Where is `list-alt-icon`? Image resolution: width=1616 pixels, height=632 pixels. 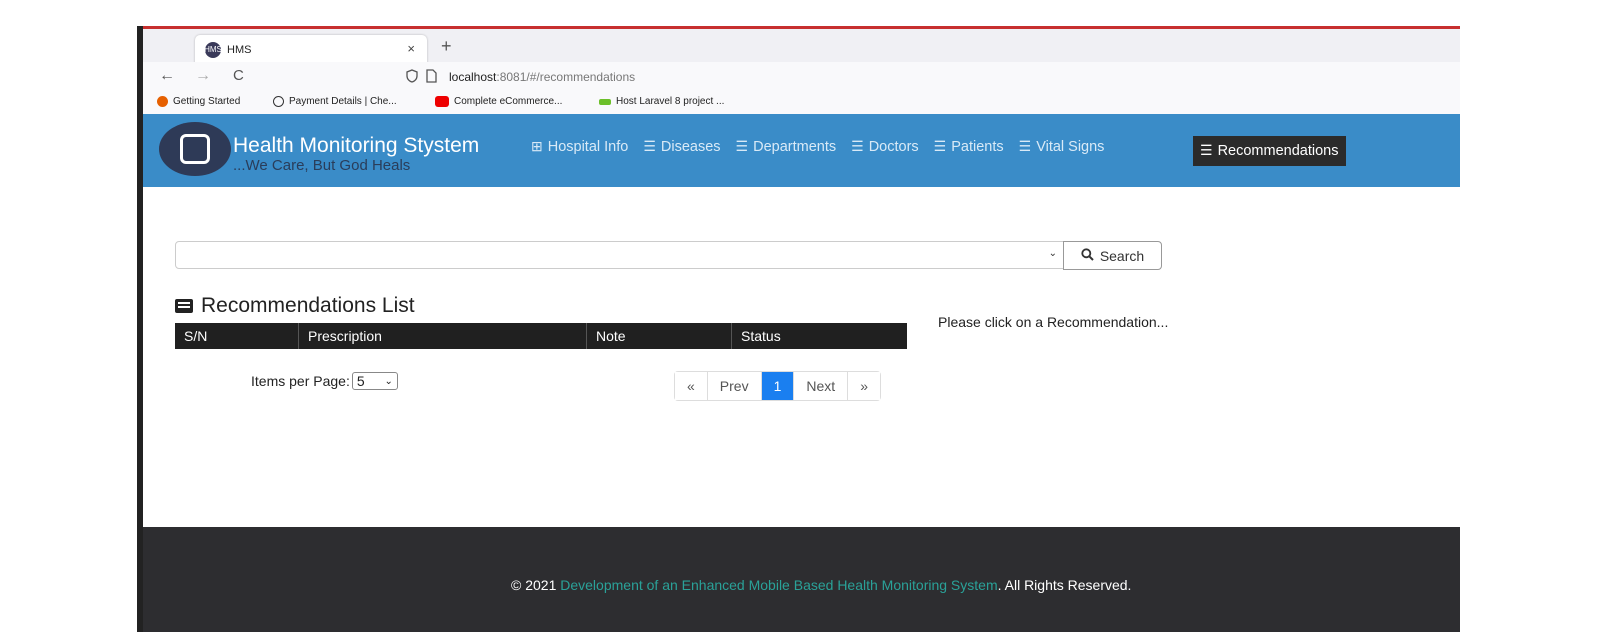
list-alt-icon is located at coordinates (184, 306).